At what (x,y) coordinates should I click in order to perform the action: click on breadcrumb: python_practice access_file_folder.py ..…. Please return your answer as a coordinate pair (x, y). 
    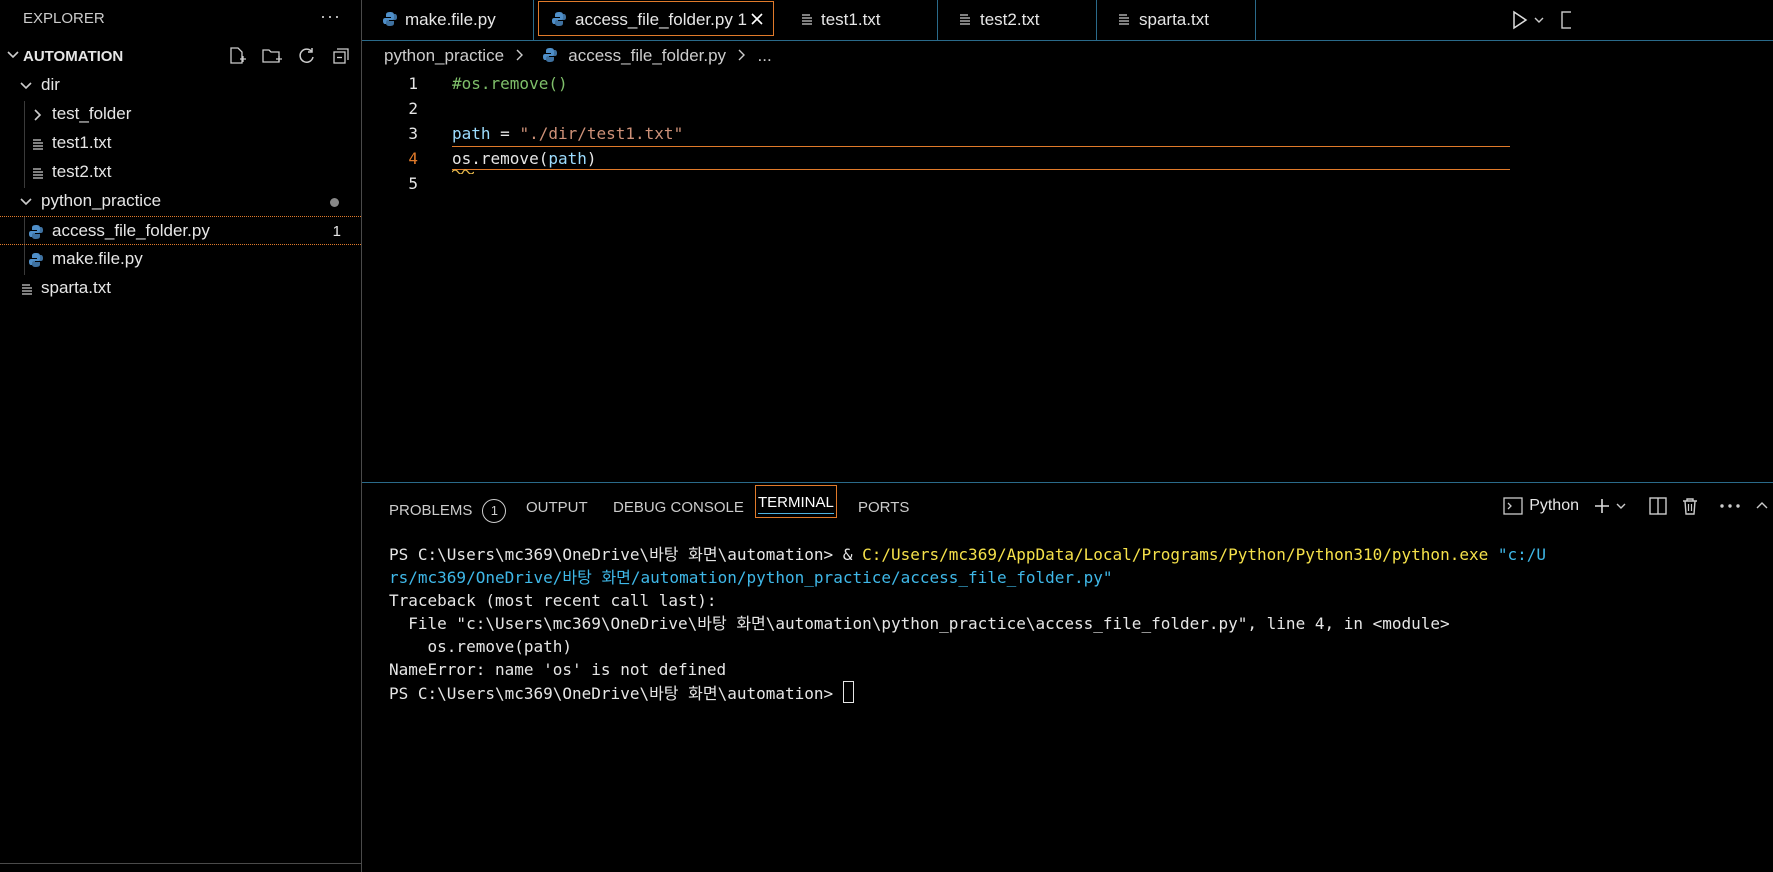
    Looking at the image, I should click on (581, 56).